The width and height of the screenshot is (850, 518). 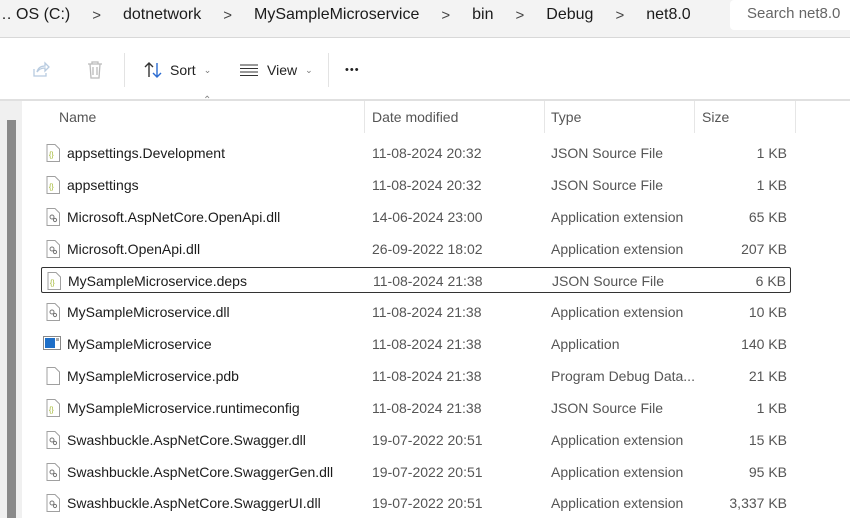 What do you see at coordinates (790, 15) in the screenshot?
I see `search-input: Search net8.0` at bounding box center [790, 15].